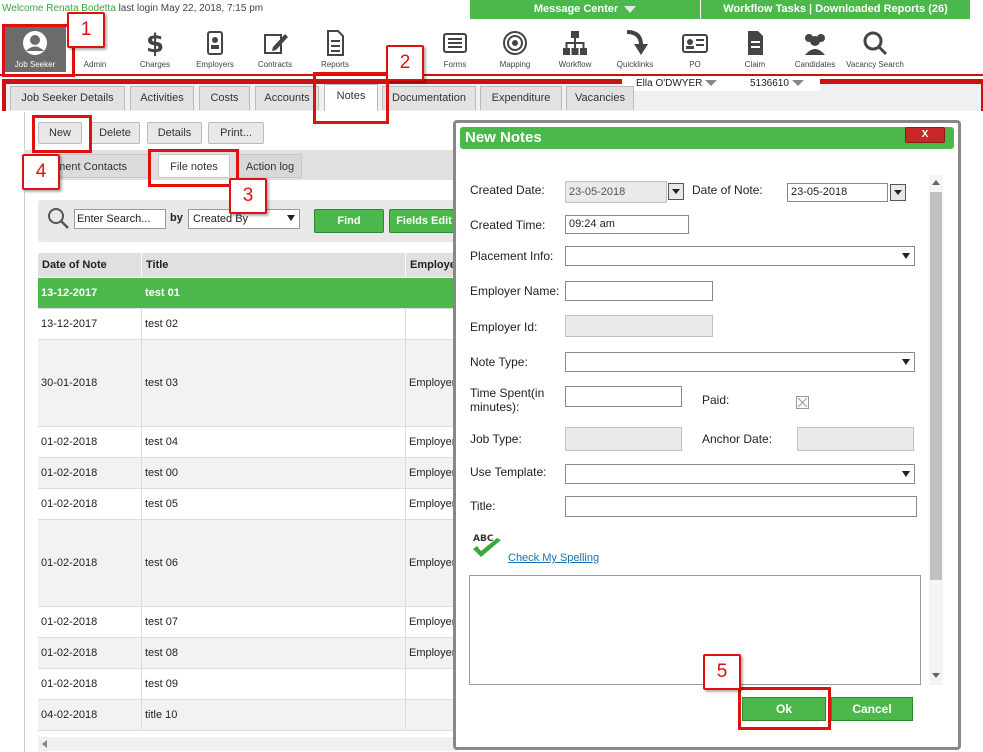  I want to click on table-row: 13-12-2017 test 01, so click(252, 293).